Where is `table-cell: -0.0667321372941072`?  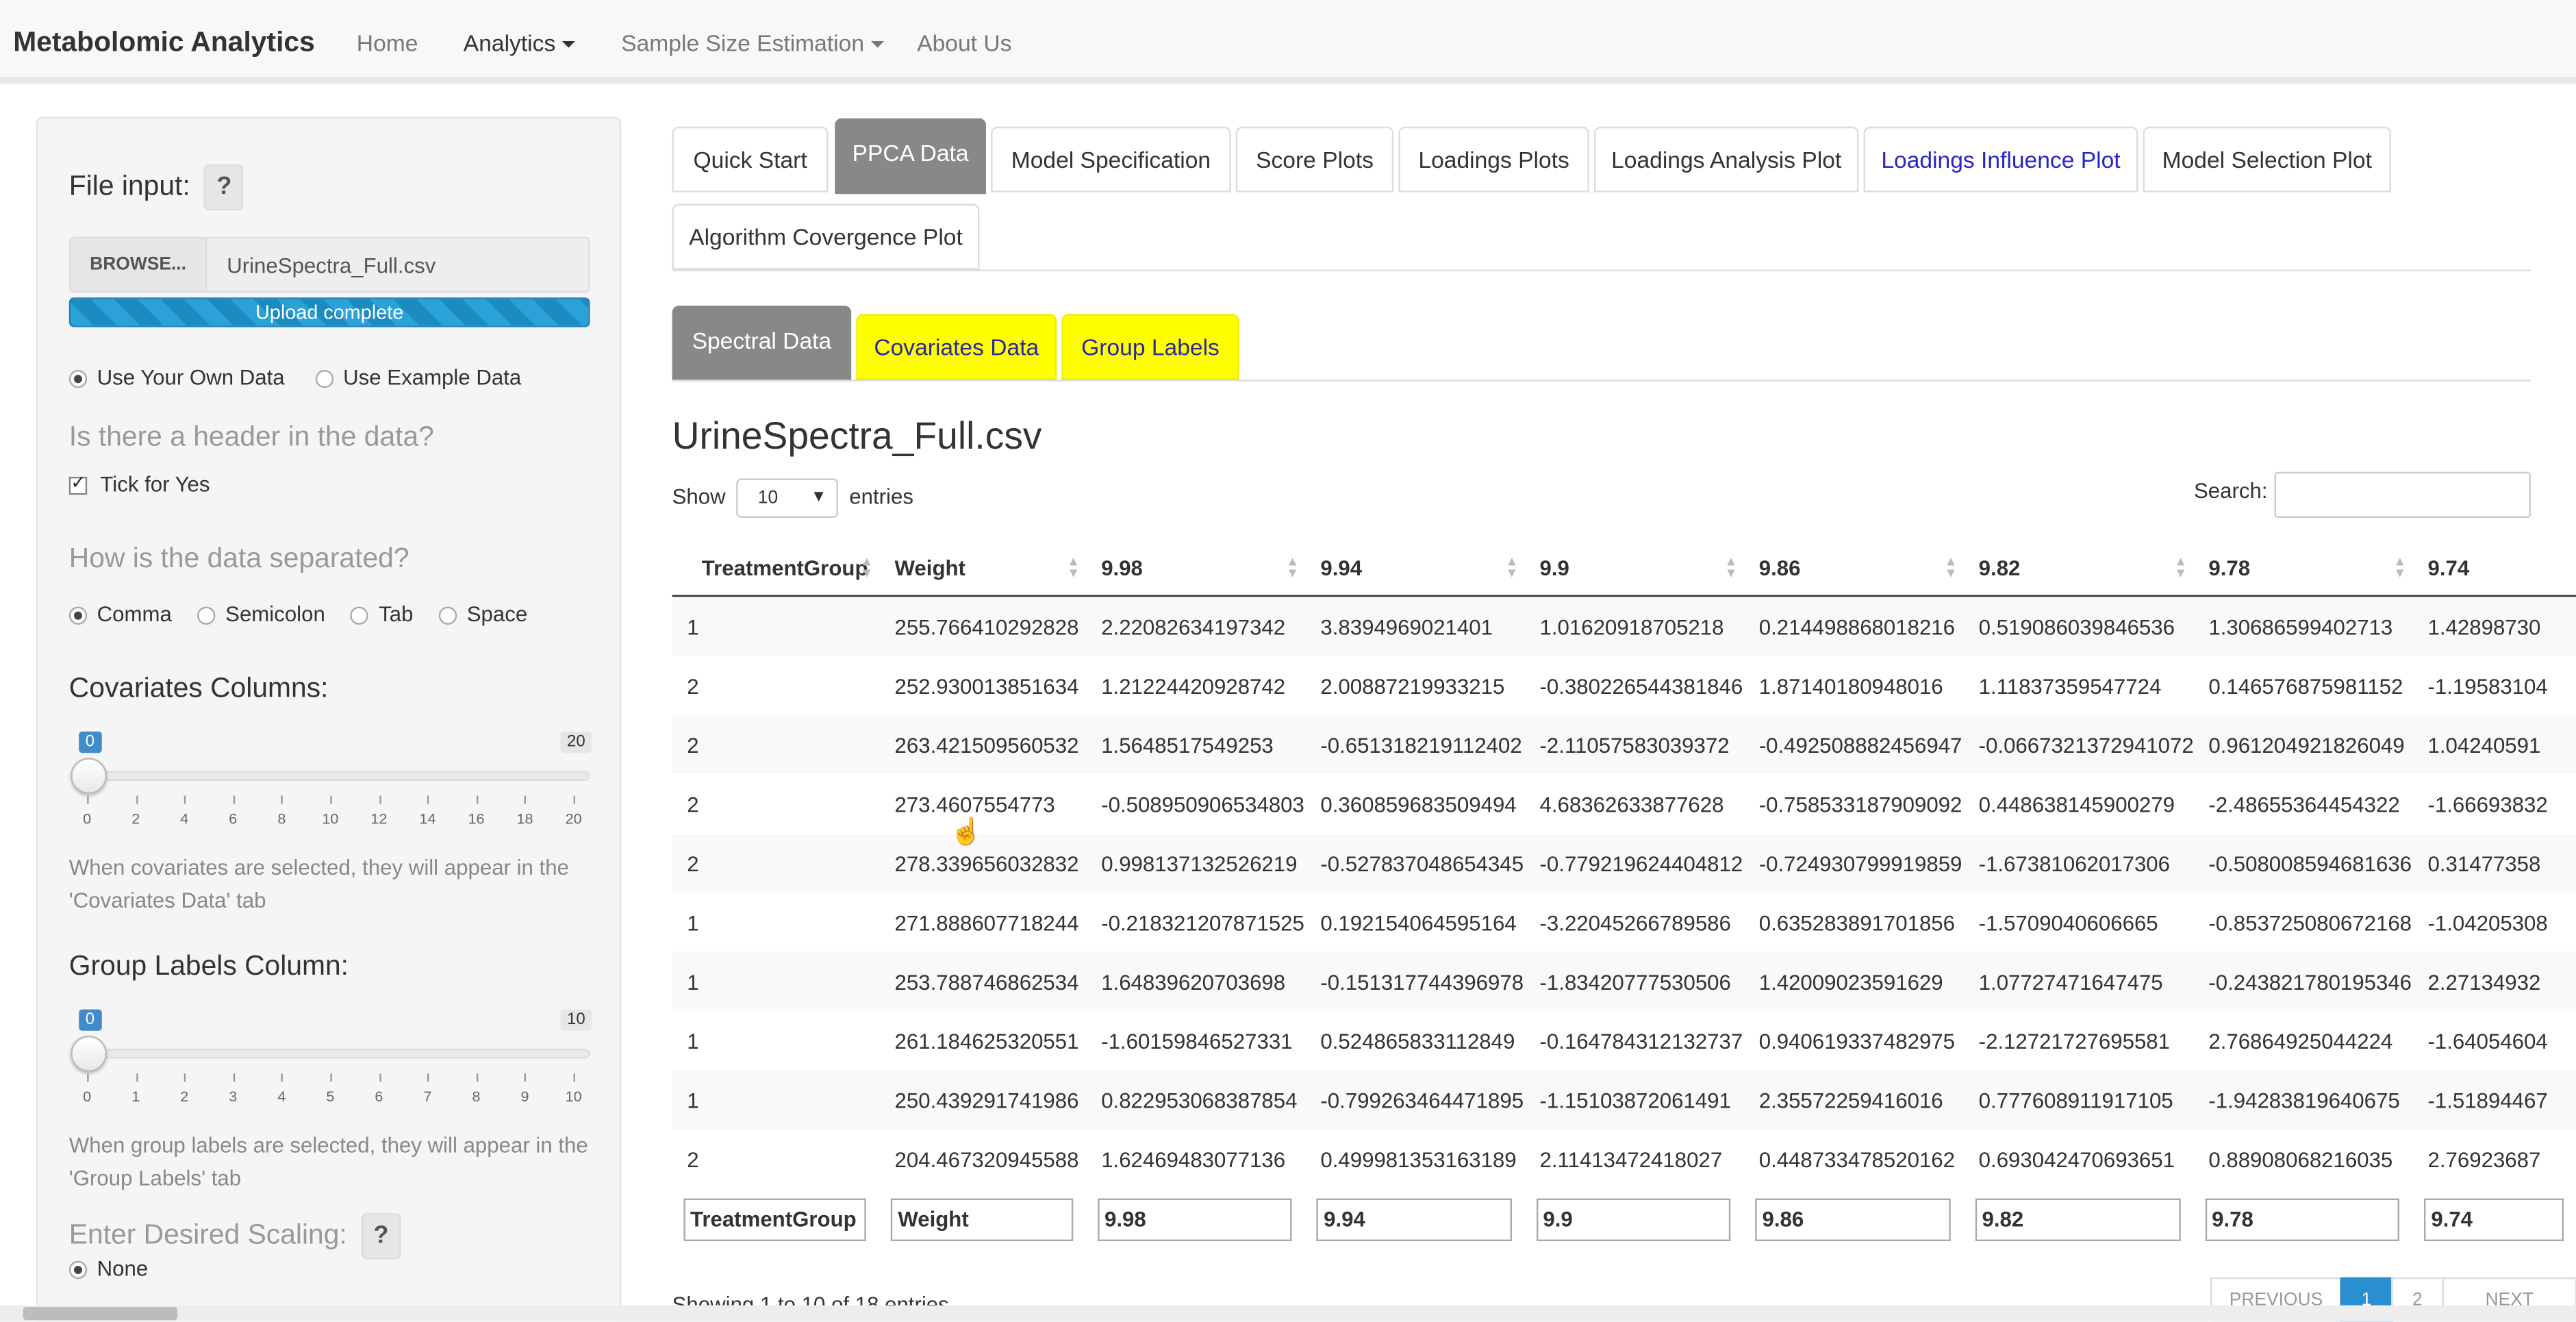
table-cell: -0.0667321372941072 is located at coordinates (2079, 745).